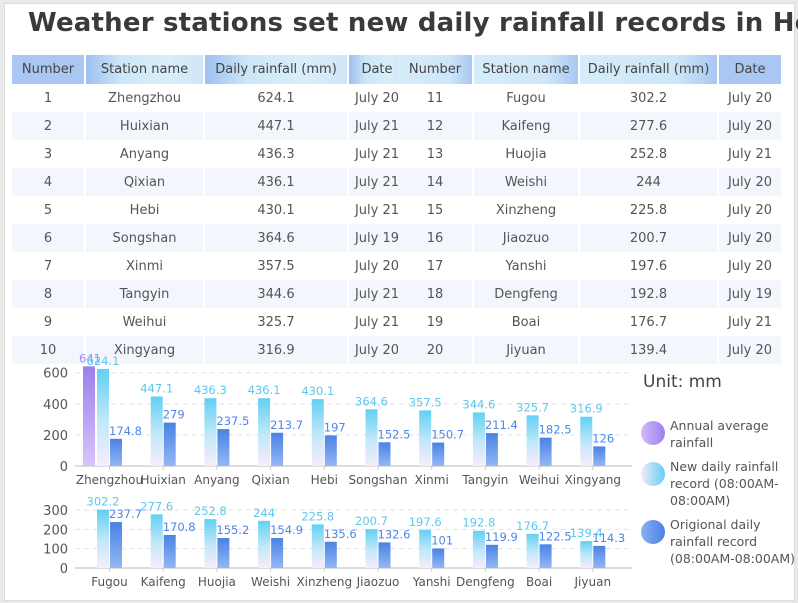  What do you see at coordinates (163, 582) in the screenshot?
I see `x-tick-label: Kaifeng` at bounding box center [163, 582].